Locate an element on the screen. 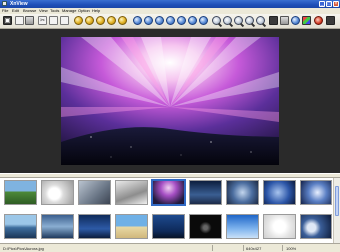 The width and height of the screenshot is (340, 252). rotate-left-icon is located at coordinates (148, 20).